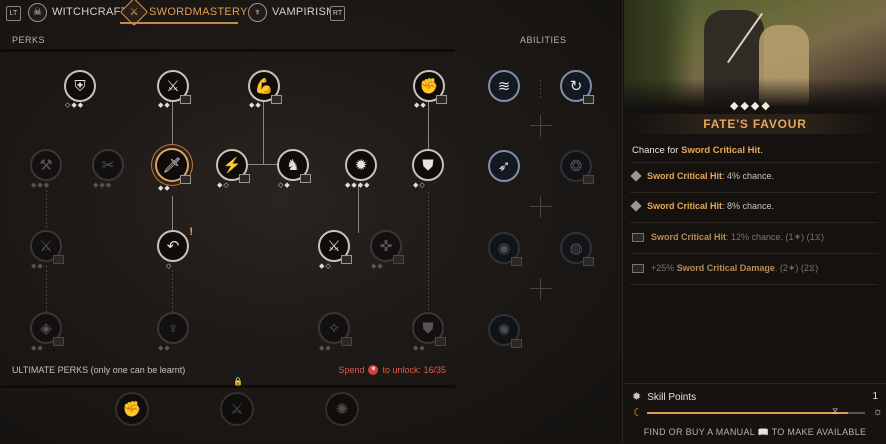 This screenshot has height=444, width=886. I want to click on rank-extra: ), so click(822, 237).